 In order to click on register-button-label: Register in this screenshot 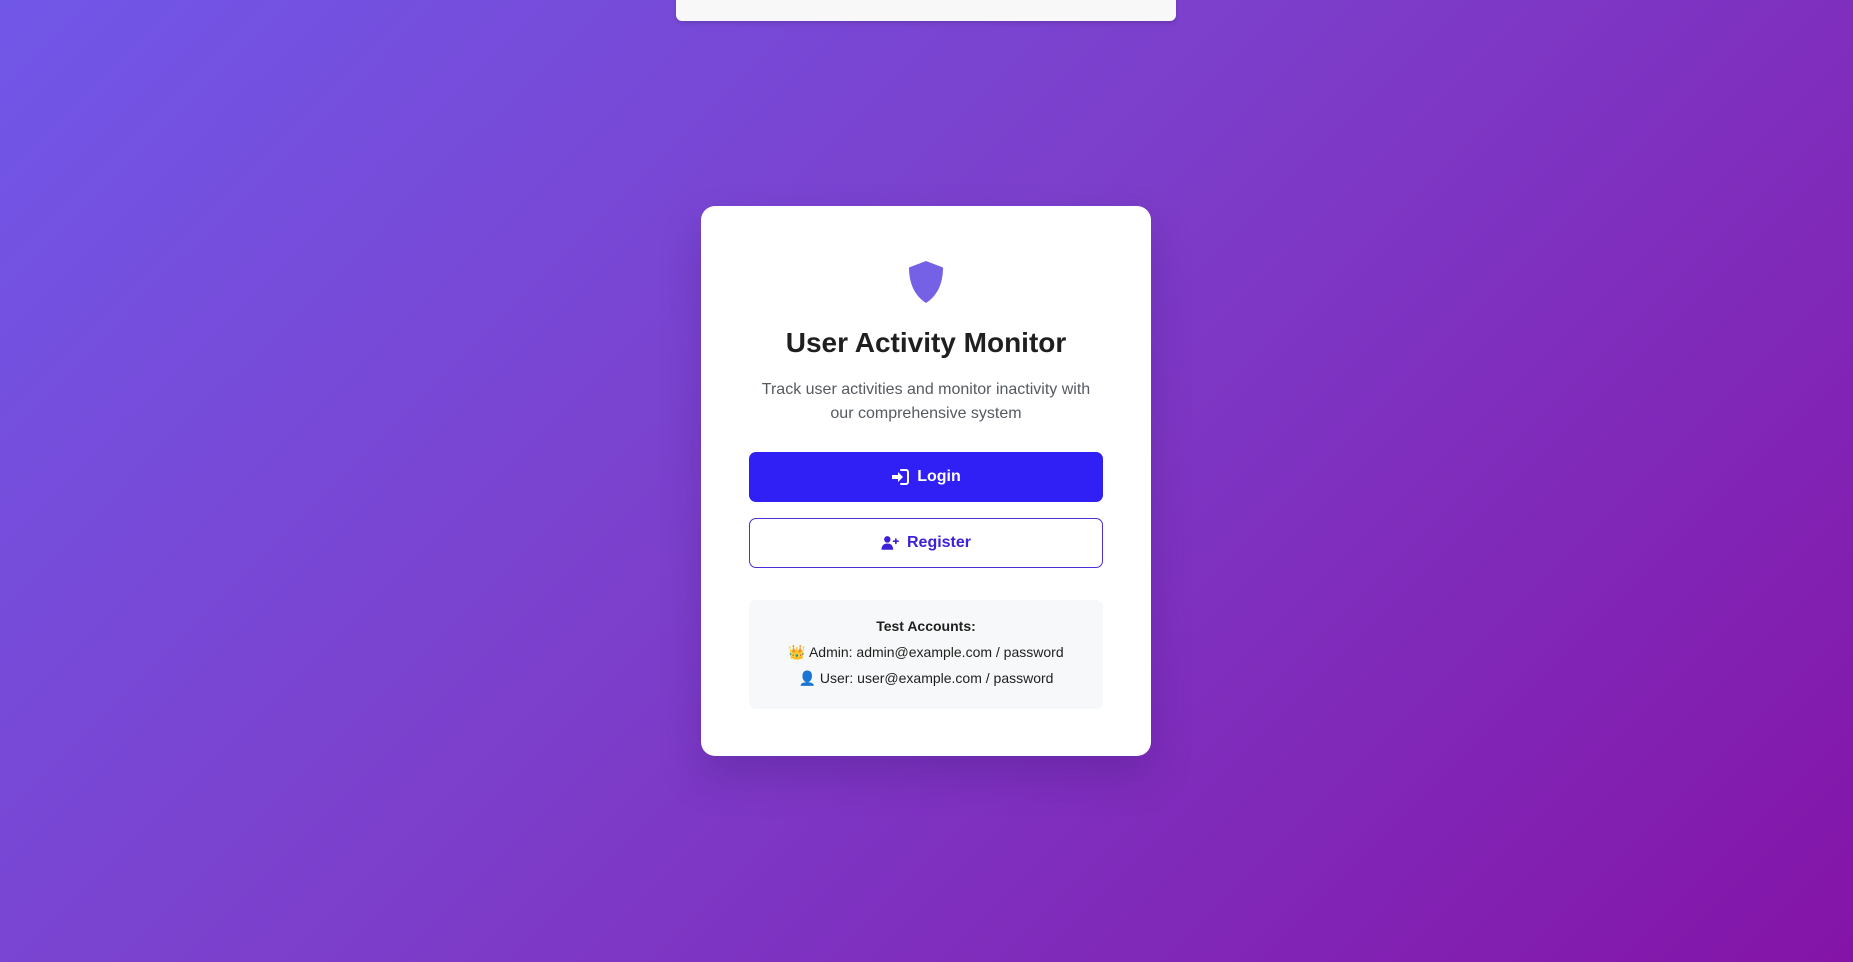, I will do `click(939, 542)`.